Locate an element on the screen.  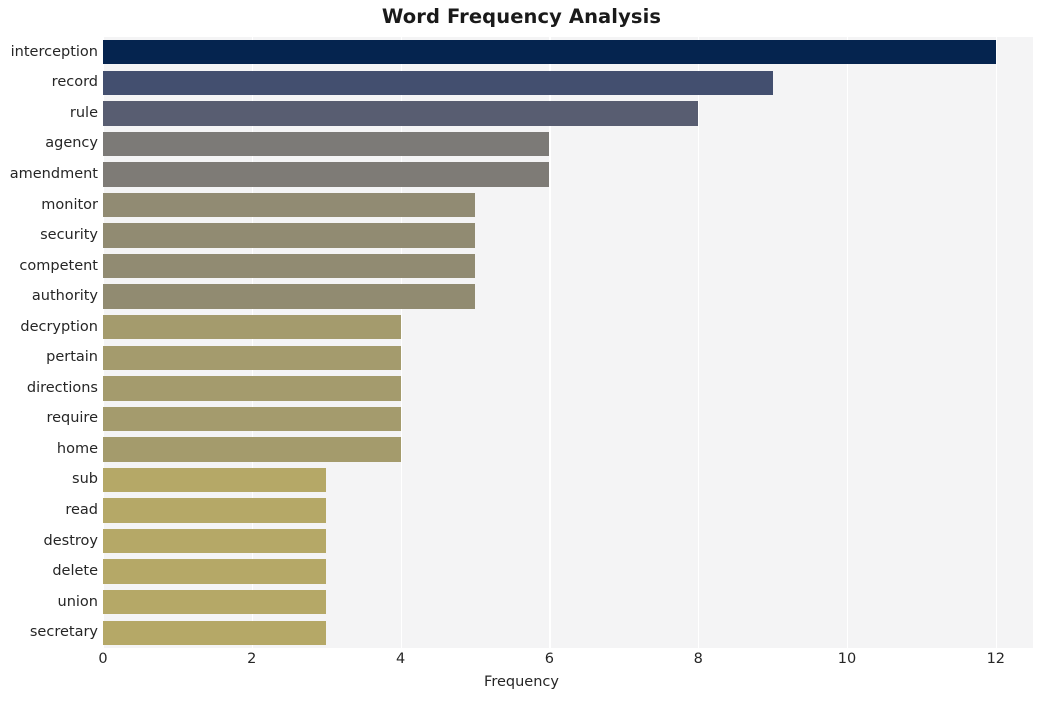
y-tick-label-destroy: destroy is located at coordinates (70, 540).